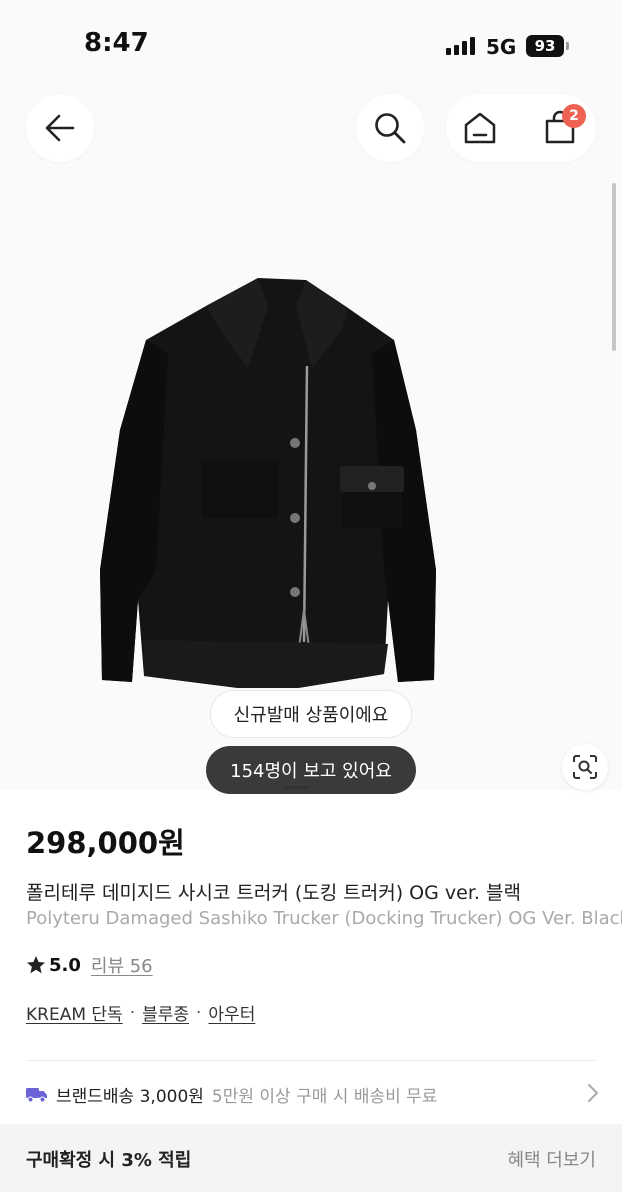 This screenshot has width=622, height=1200. I want to click on battery-tip, so click(567, 46).